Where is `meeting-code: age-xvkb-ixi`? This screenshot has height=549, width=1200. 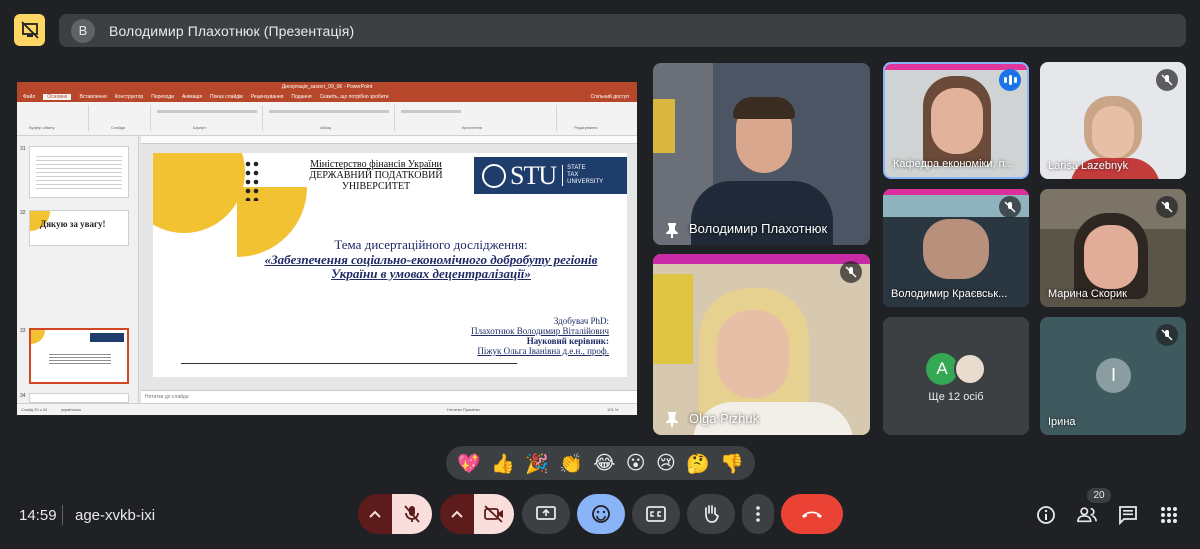 meeting-code: age-xvkb-ixi is located at coordinates (115, 515).